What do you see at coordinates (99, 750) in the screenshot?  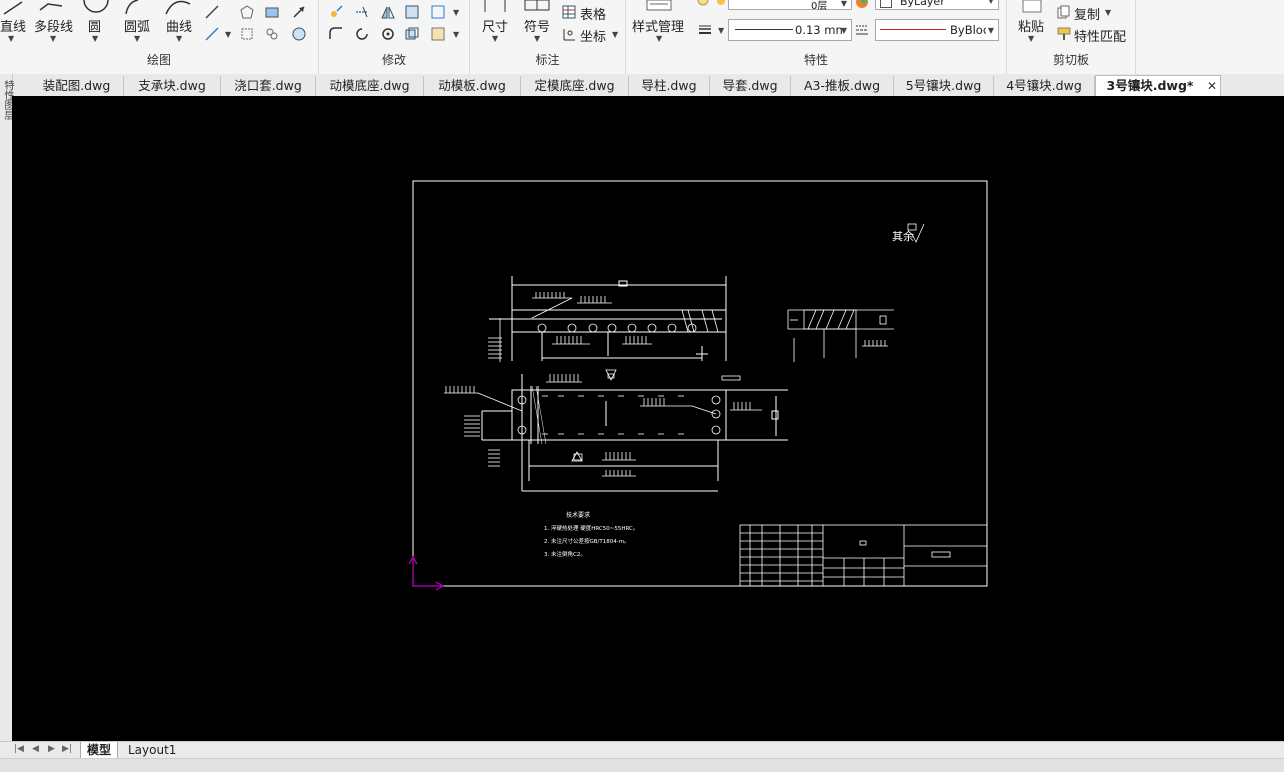 I see `tab-model: 模型` at bounding box center [99, 750].